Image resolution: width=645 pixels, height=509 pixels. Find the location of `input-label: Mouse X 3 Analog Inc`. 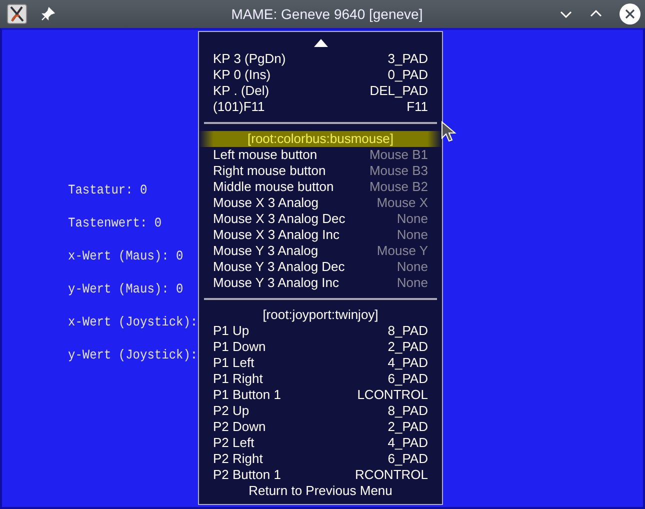

input-label: Mouse X 3 Analog Inc is located at coordinates (276, 235).